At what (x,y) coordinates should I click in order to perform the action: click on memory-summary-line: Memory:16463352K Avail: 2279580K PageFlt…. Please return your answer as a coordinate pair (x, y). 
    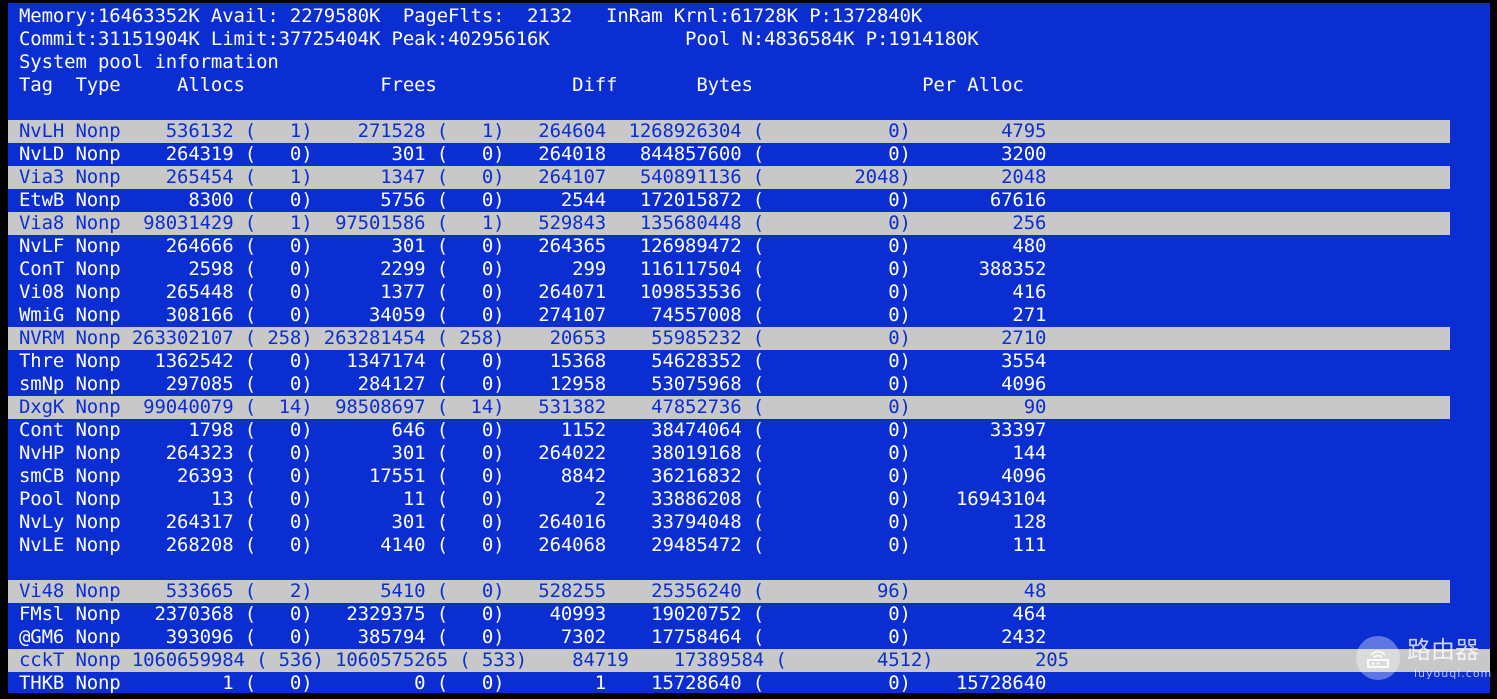
    Looking at the image, I should click on (471, 16).